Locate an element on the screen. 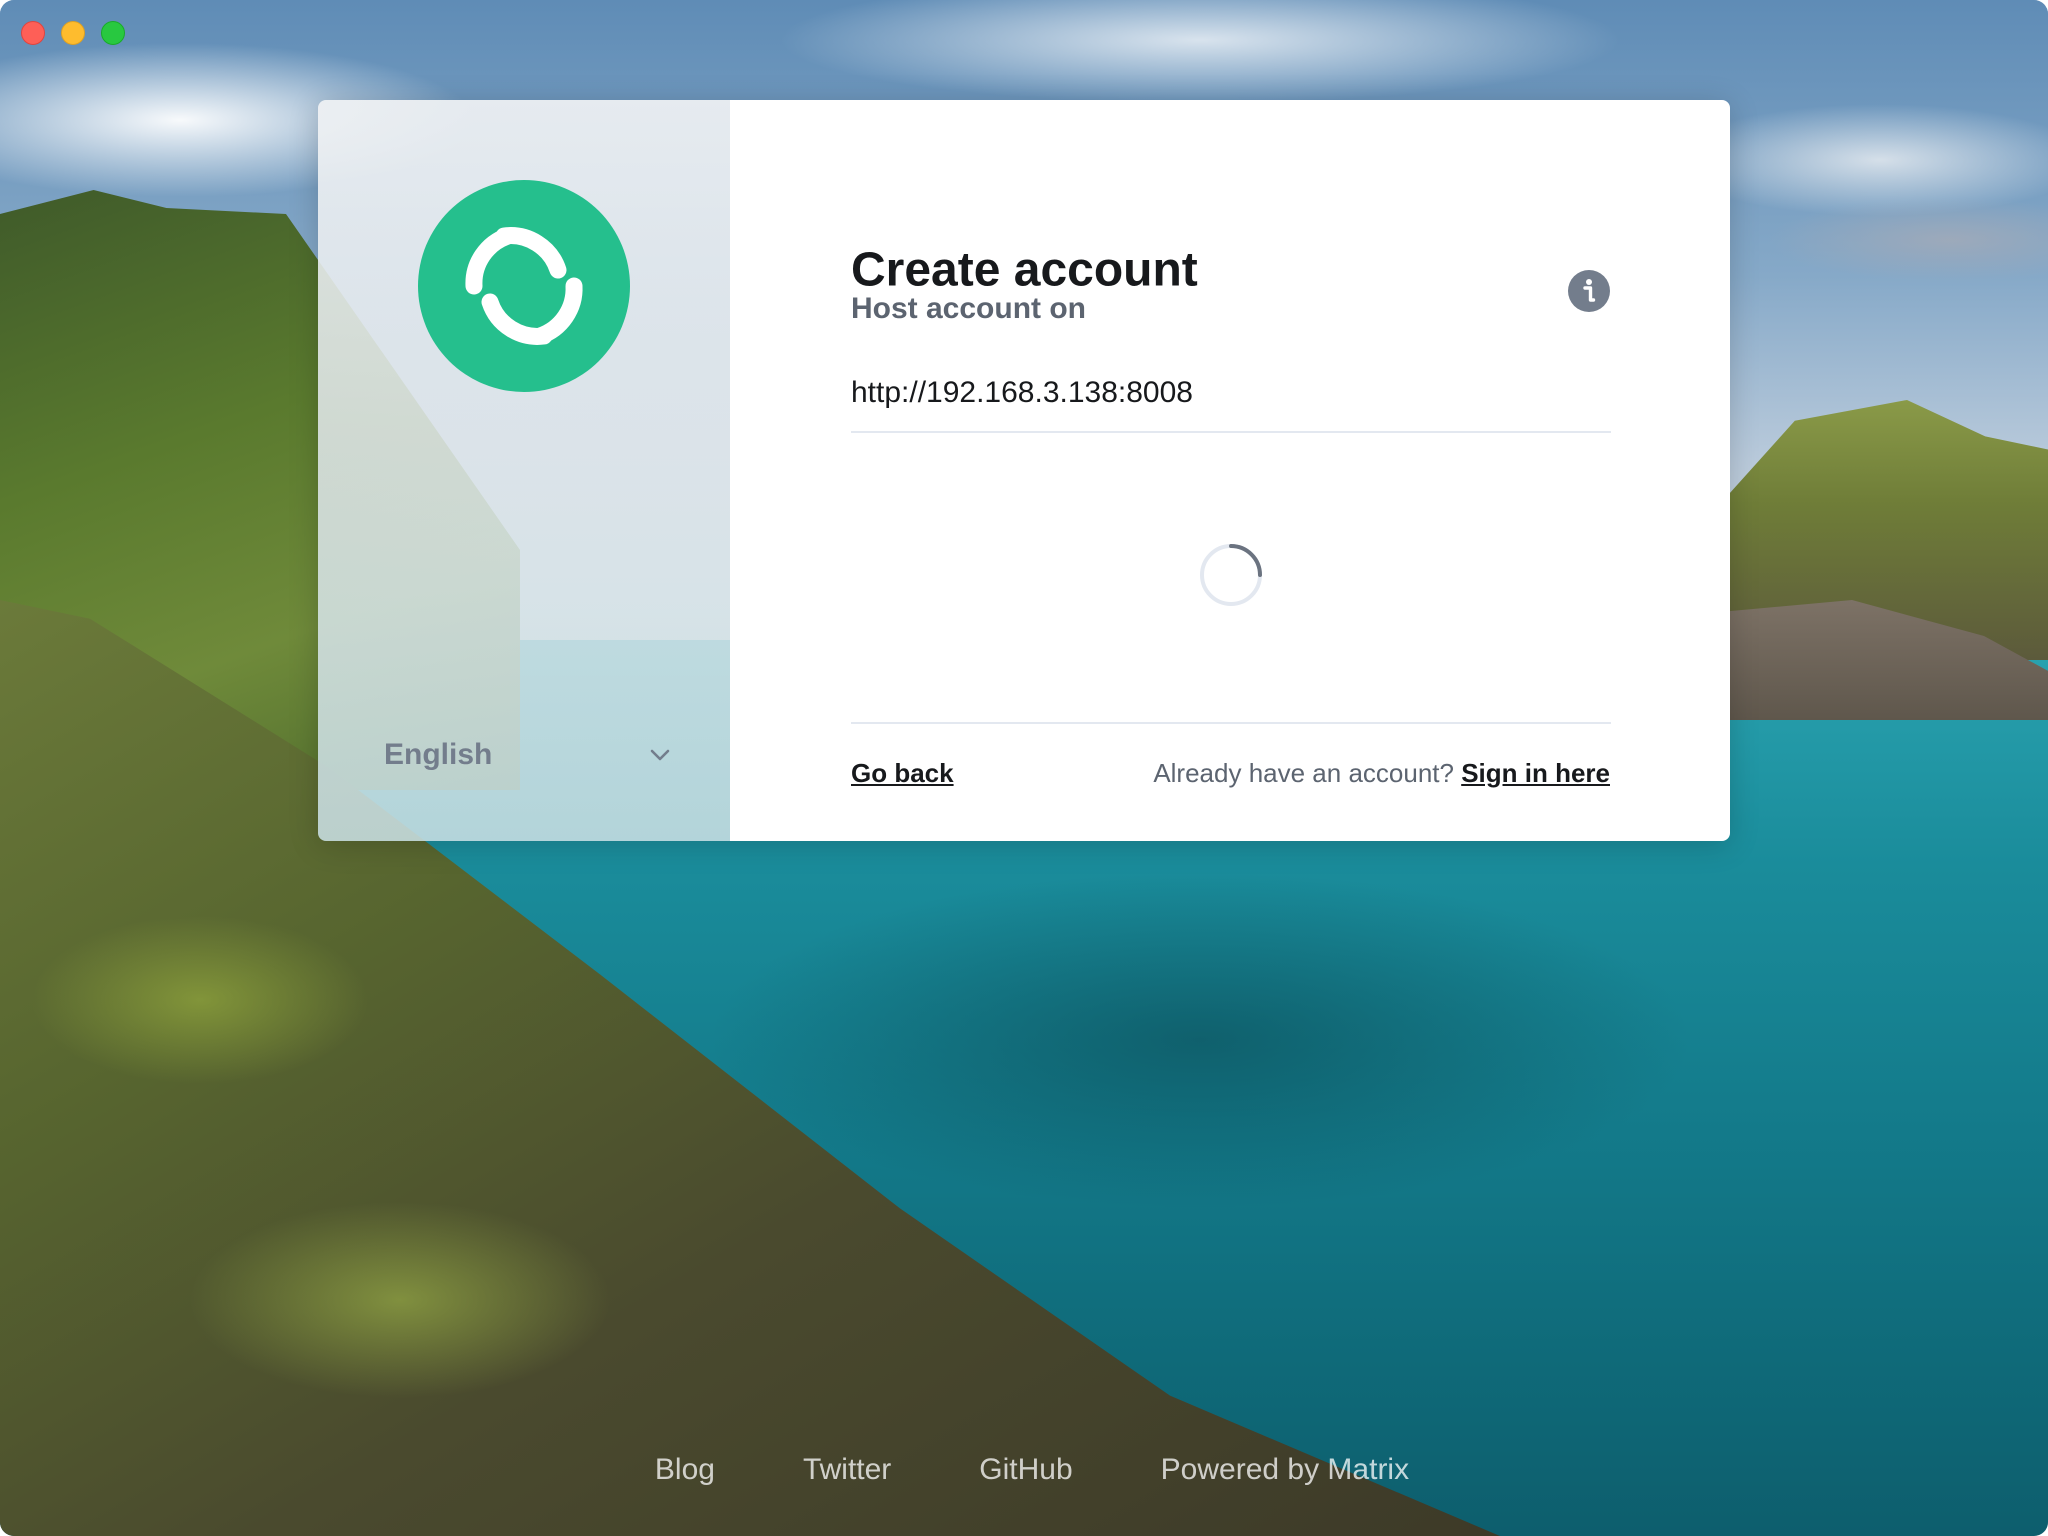 This screenshot has width=2048, height=1536. info-icon is located at coordinates (1589, 291).